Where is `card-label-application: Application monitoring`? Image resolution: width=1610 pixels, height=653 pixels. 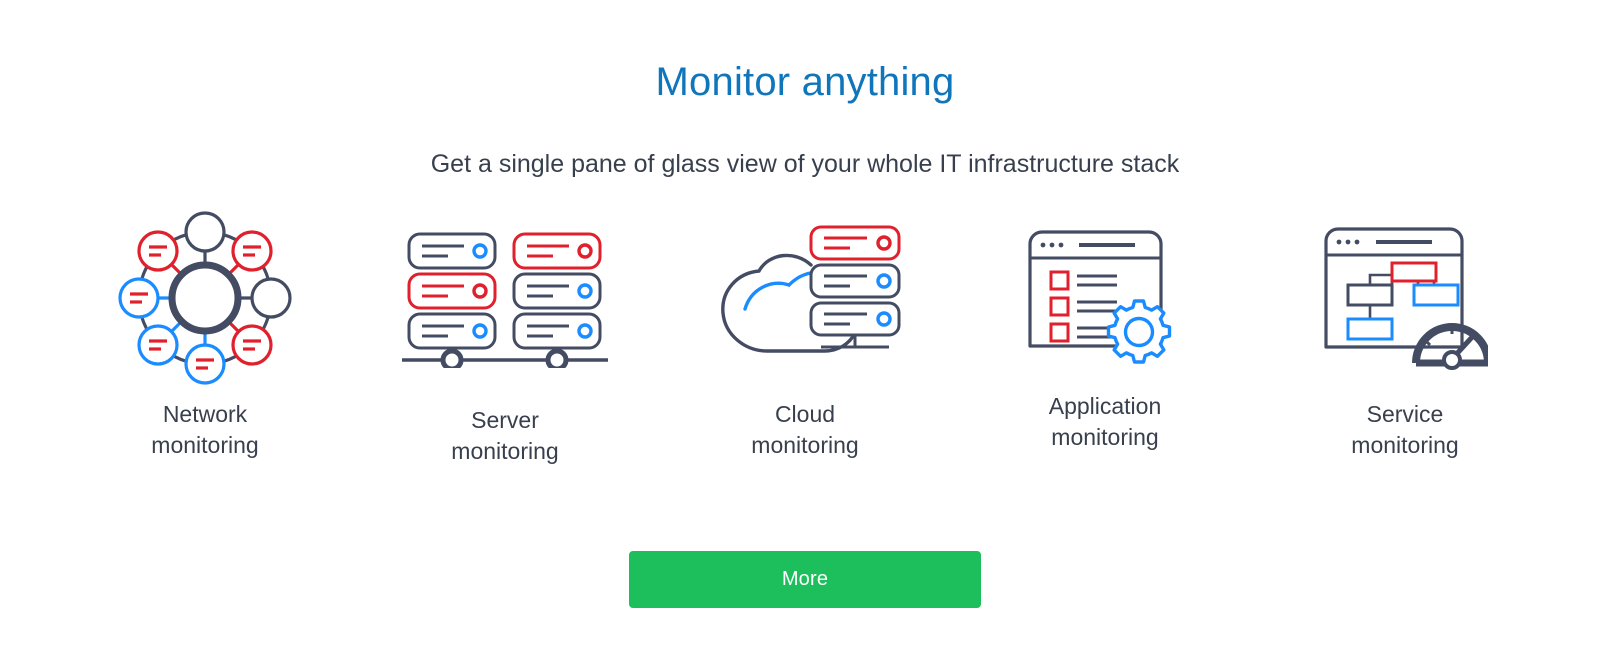 card-label-application: Application monitoring is located at coordinates (1105, 421).